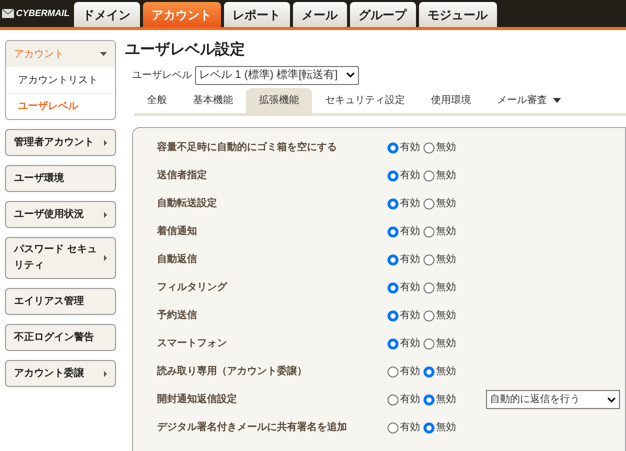  I want to click on setting-label: フィルタリング, so click(192, 288).